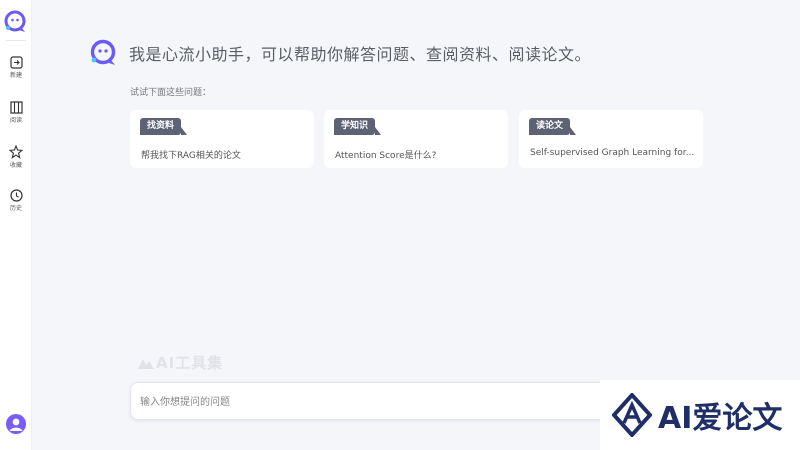 The width and height of the screenshot is (800, 450). What do you see at coordinates (16, 152) in the screenshot?
I see `collection-icon` at bounding box center [16, 152].